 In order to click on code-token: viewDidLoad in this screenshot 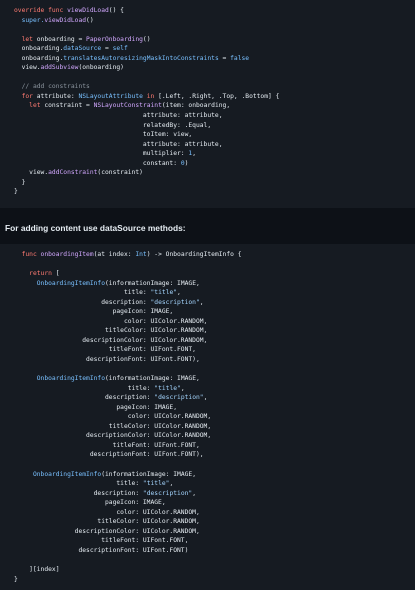, I will do `click(65, 20)`.